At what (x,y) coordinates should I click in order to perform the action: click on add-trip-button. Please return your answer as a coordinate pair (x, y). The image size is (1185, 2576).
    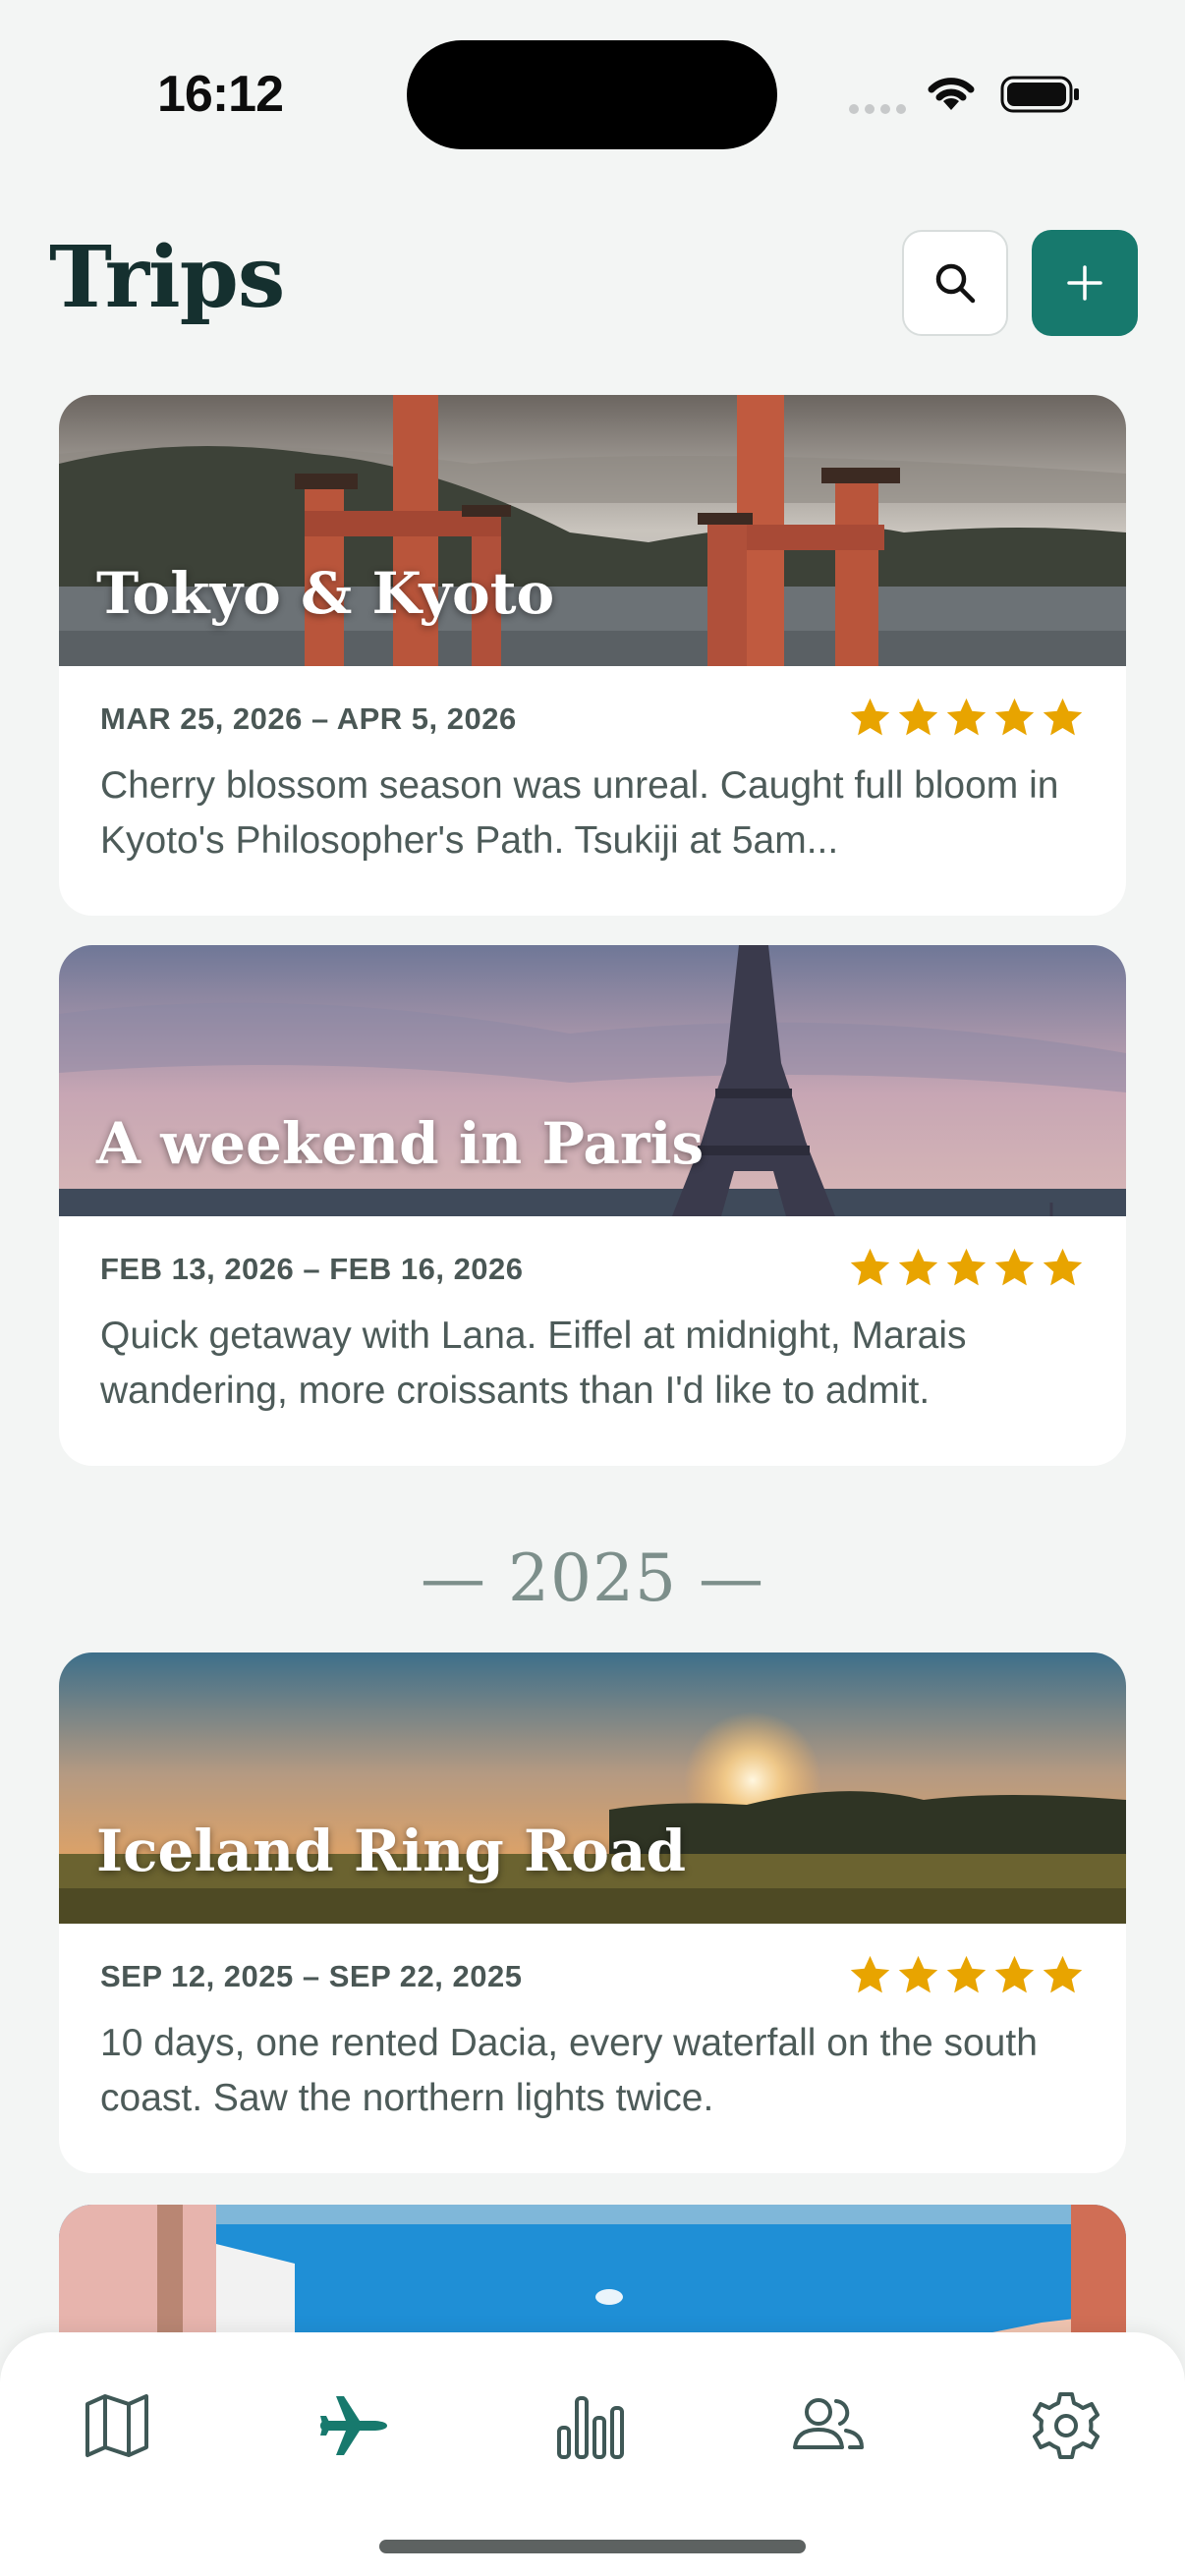
    Looking at the image, I should click on (1085, 283).